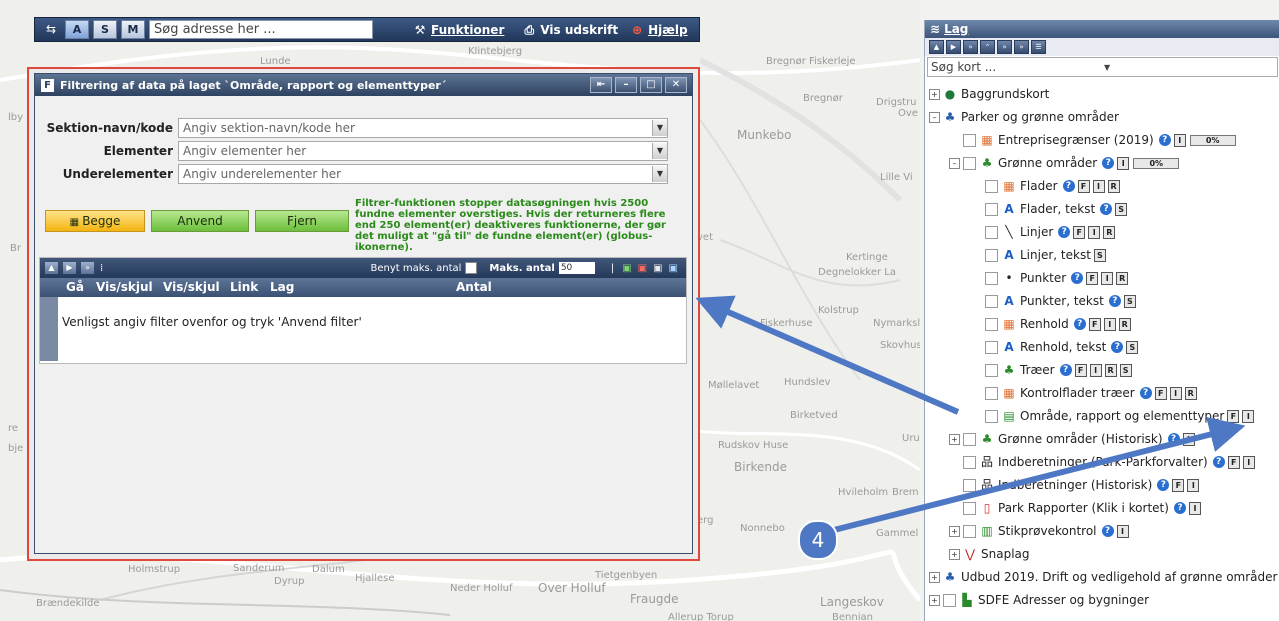 This screenshot has height=621, width=1279. What do you see at coordinates (459, 30) in the screenshot?
I see `funktioner-button: ⚒ Funktioner` at bounding box center [459, 30].